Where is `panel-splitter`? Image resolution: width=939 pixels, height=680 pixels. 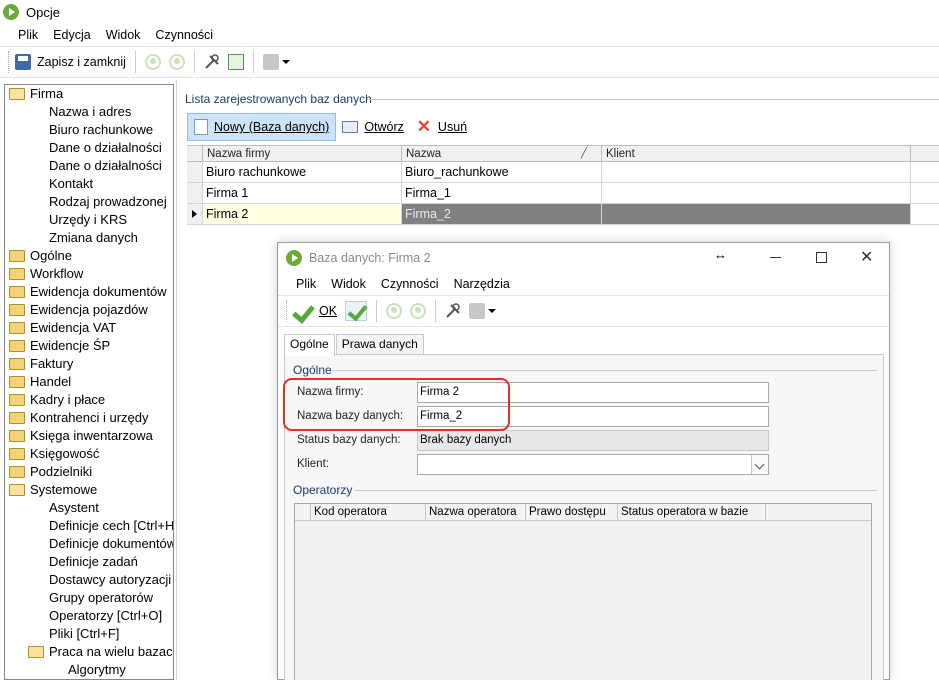
panel-splitter is located at coordinates (176, 380).